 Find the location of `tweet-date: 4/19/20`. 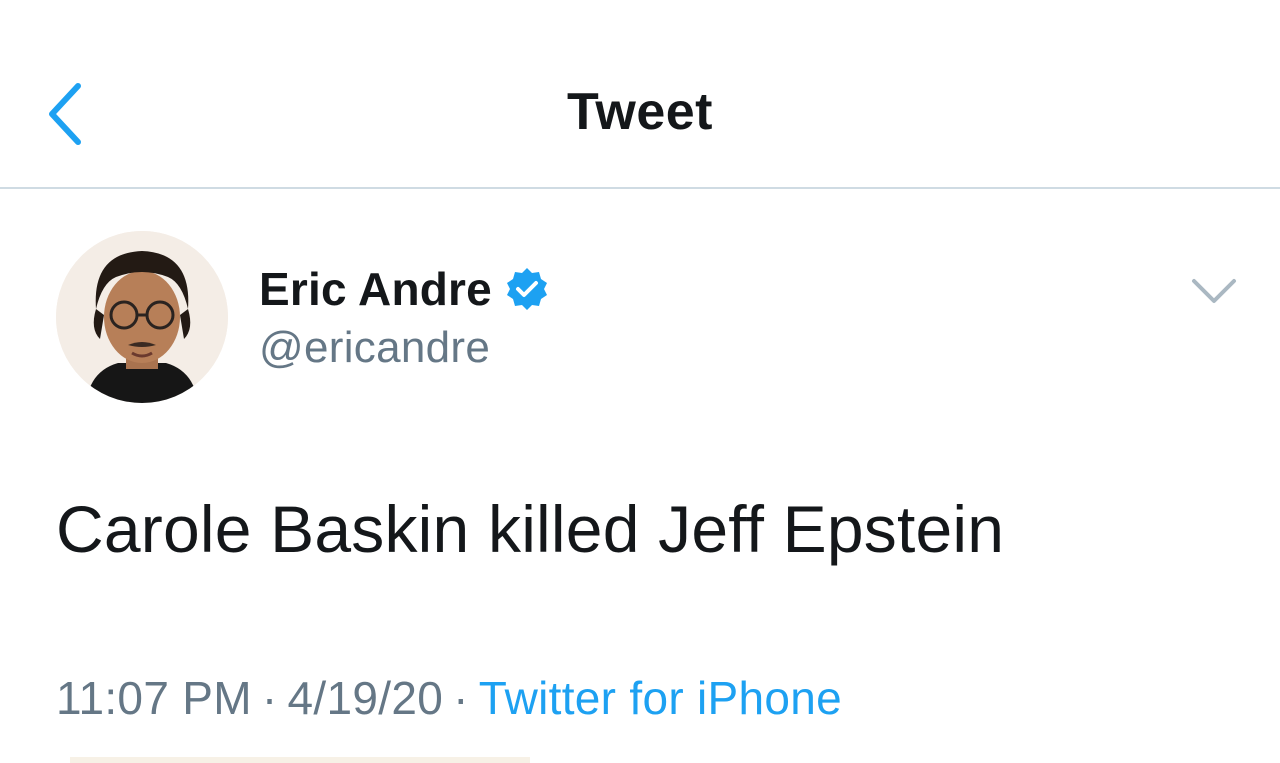

tweet-date: 4/19/20 is located at coordinates (365, 698).